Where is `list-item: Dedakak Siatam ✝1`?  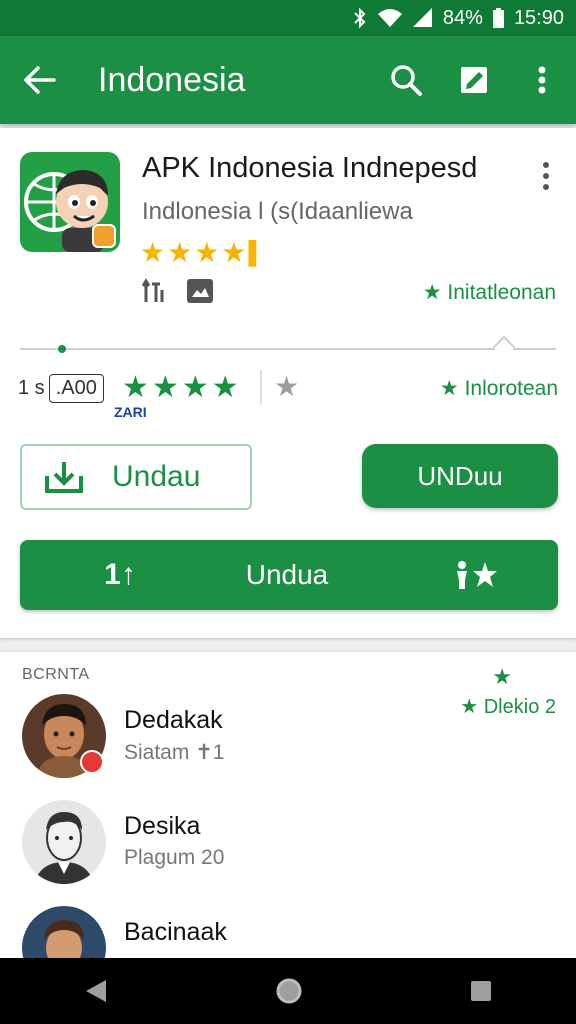
list-item: Dedakak Siatam ✝1 is located at coordinates (289, 739).